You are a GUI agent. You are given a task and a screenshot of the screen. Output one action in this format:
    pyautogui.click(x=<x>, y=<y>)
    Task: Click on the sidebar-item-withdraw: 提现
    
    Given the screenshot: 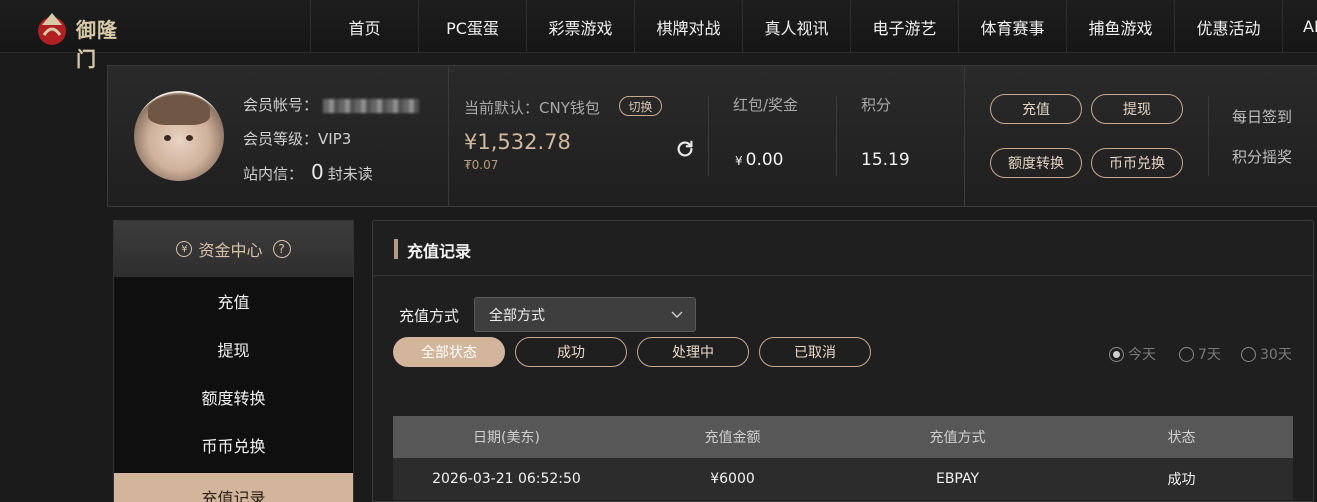 What is the action you would take?
    pyautogui.click(x=233, y=349)
    